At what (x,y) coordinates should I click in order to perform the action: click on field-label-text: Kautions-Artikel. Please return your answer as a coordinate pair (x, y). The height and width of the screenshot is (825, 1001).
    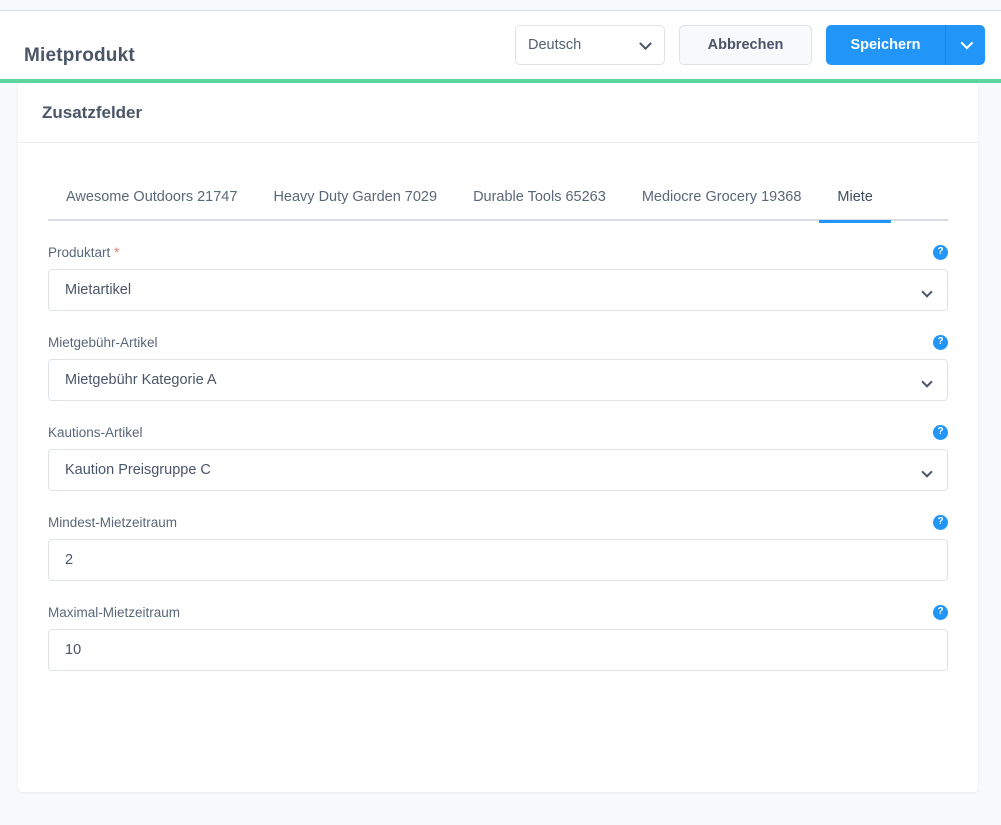
    Looking at the image, I should click on (95, 432).